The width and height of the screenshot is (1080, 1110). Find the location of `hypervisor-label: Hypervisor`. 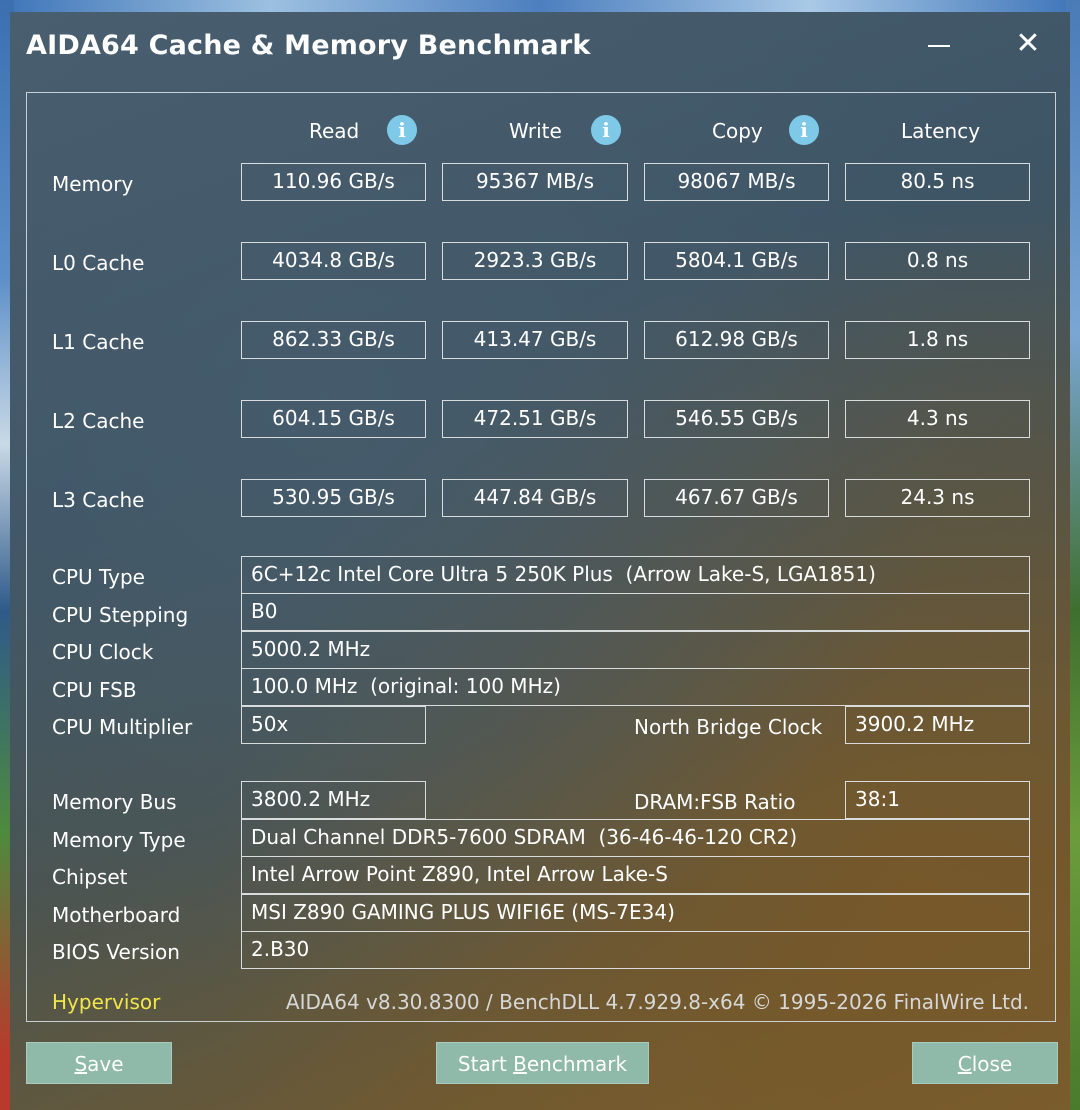

hypervisor-label: Hypervisor is located at coordinates (106, 1002).